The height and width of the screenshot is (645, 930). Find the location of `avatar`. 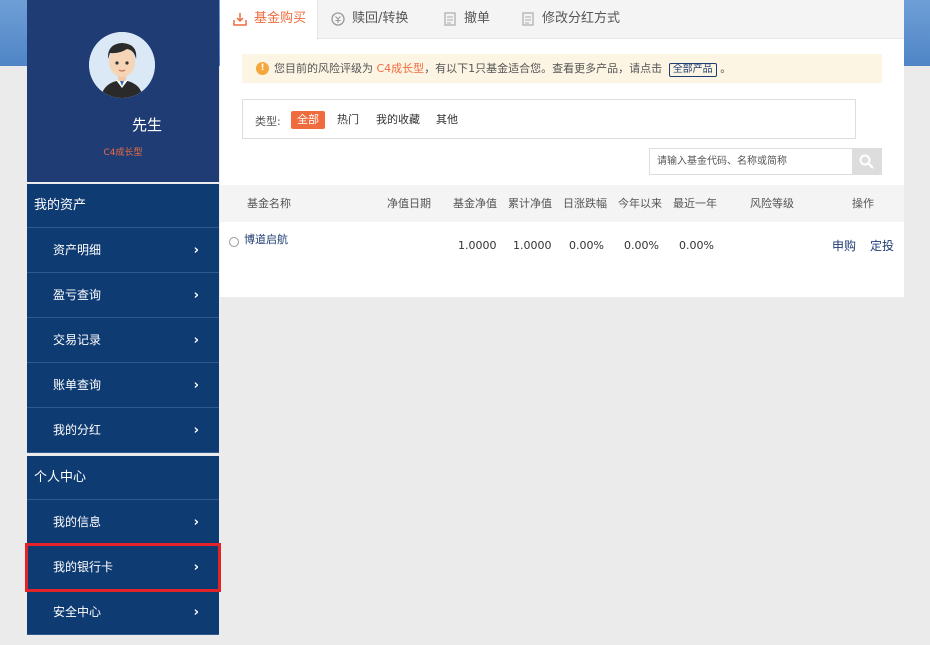

avatar is located at coordinates (122, 65).